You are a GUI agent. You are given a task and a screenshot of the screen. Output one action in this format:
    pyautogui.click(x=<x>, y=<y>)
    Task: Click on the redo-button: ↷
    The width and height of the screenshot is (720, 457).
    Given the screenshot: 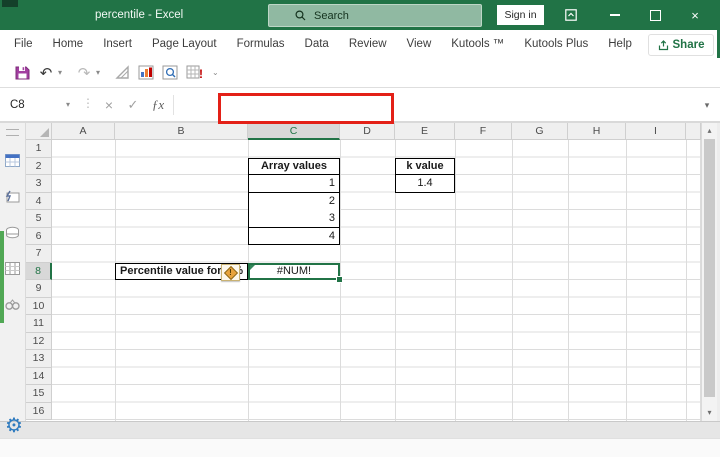 What is the action you would take?
    pyautogui.click(x=84, y=73)
    